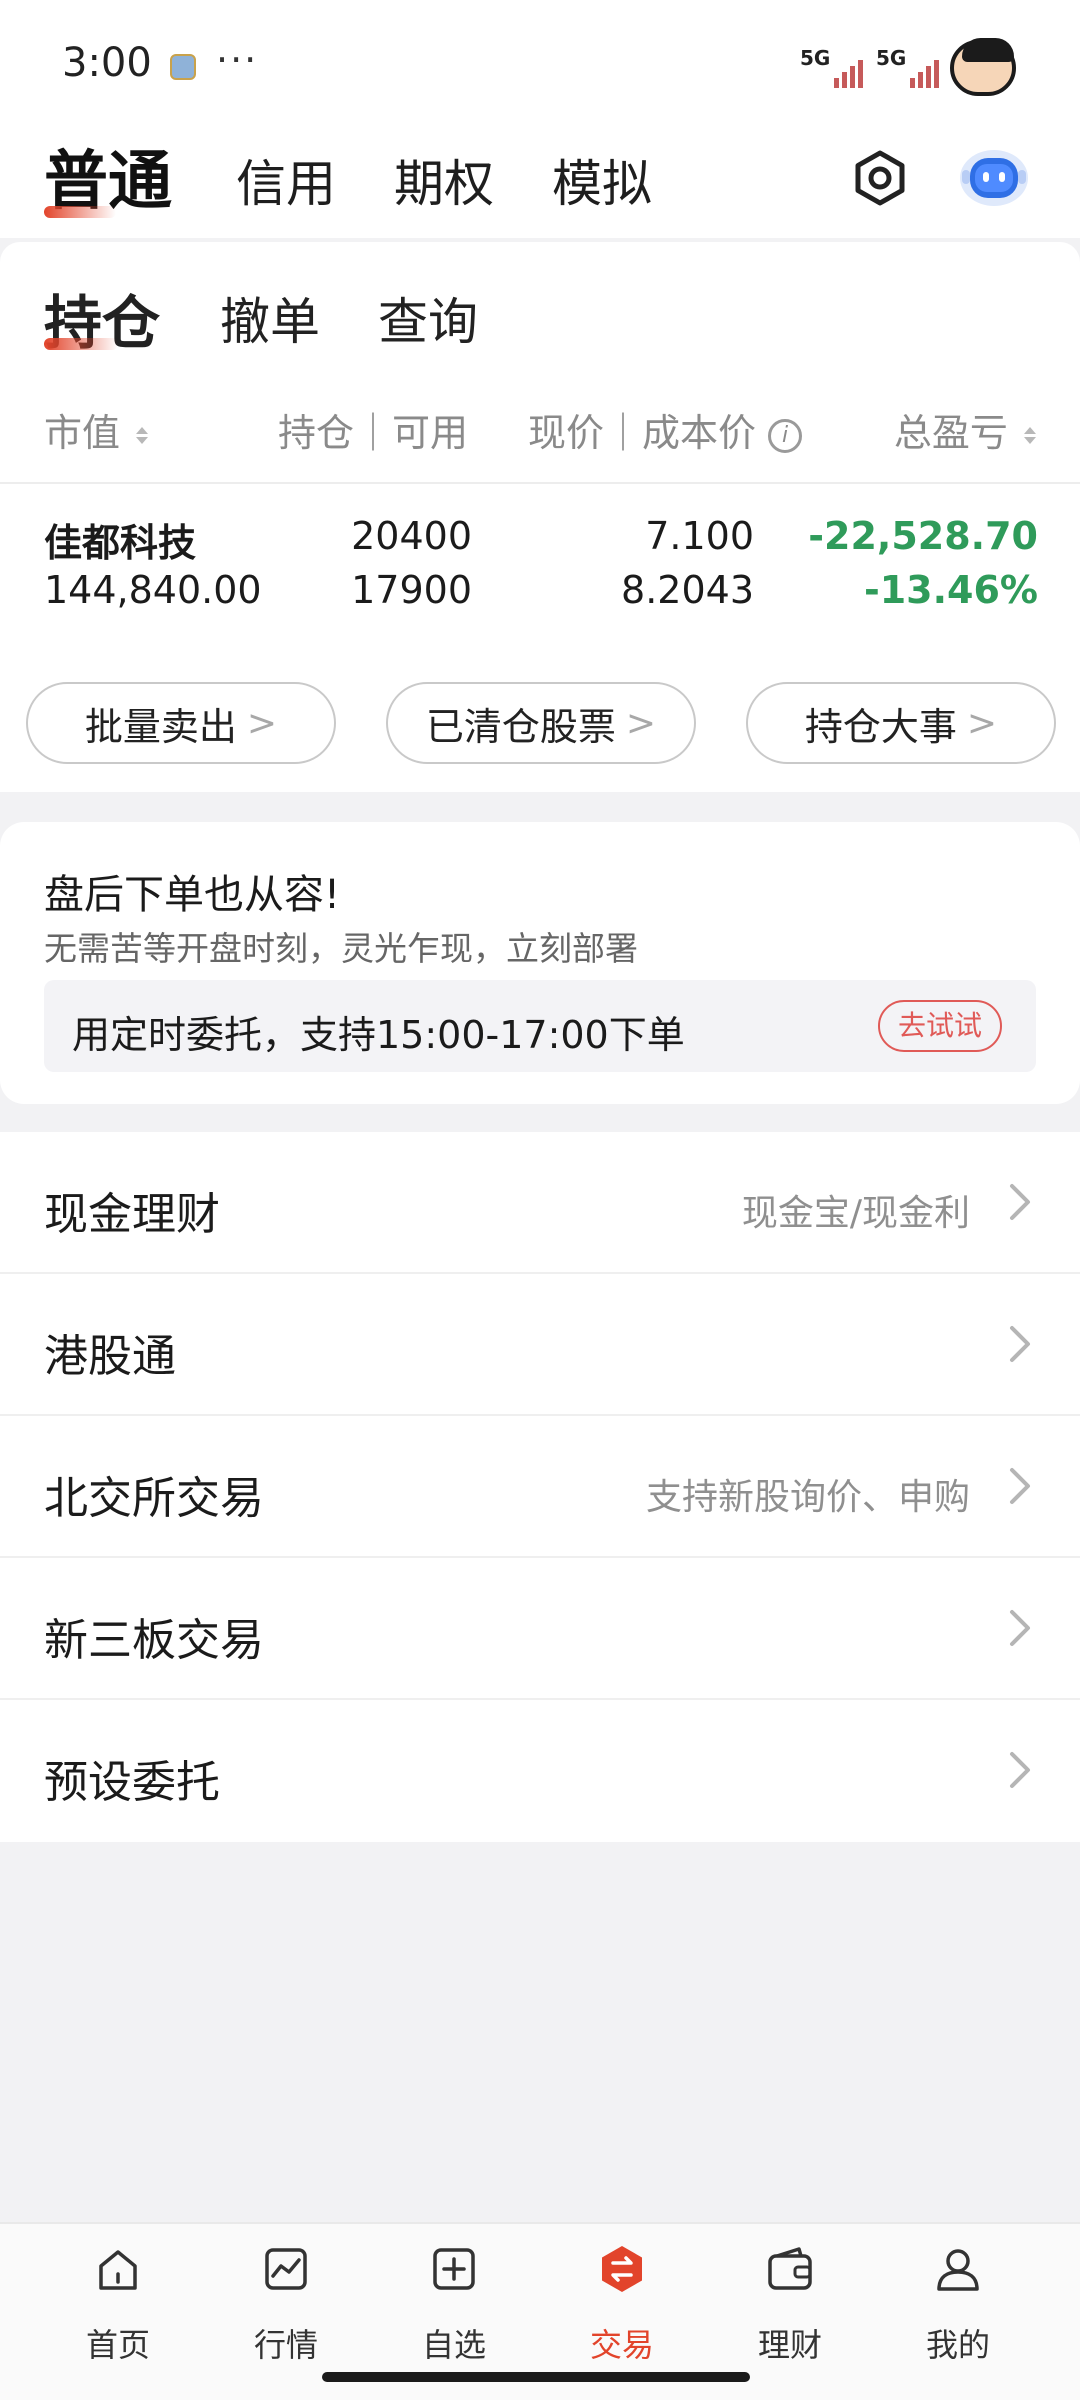 This screenshot has height=2400, width=1080. I want to click on stock-cost: 8.2043, so click(687, 590).